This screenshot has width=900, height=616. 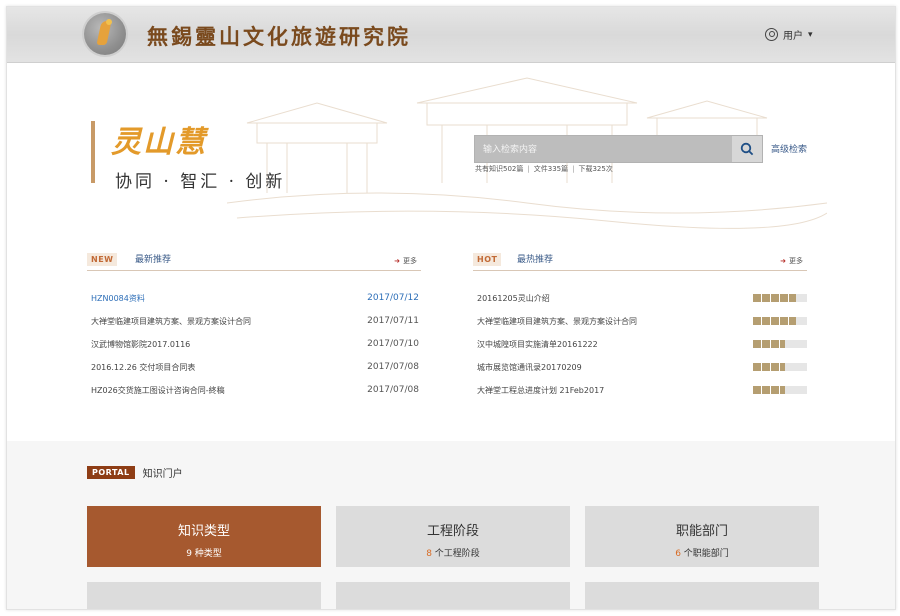 What do you see at coordinates (499, 169) in the screenshot?
I see `stat-knowledge-count: 共有知识502篇` at bounding box center [499, 169].